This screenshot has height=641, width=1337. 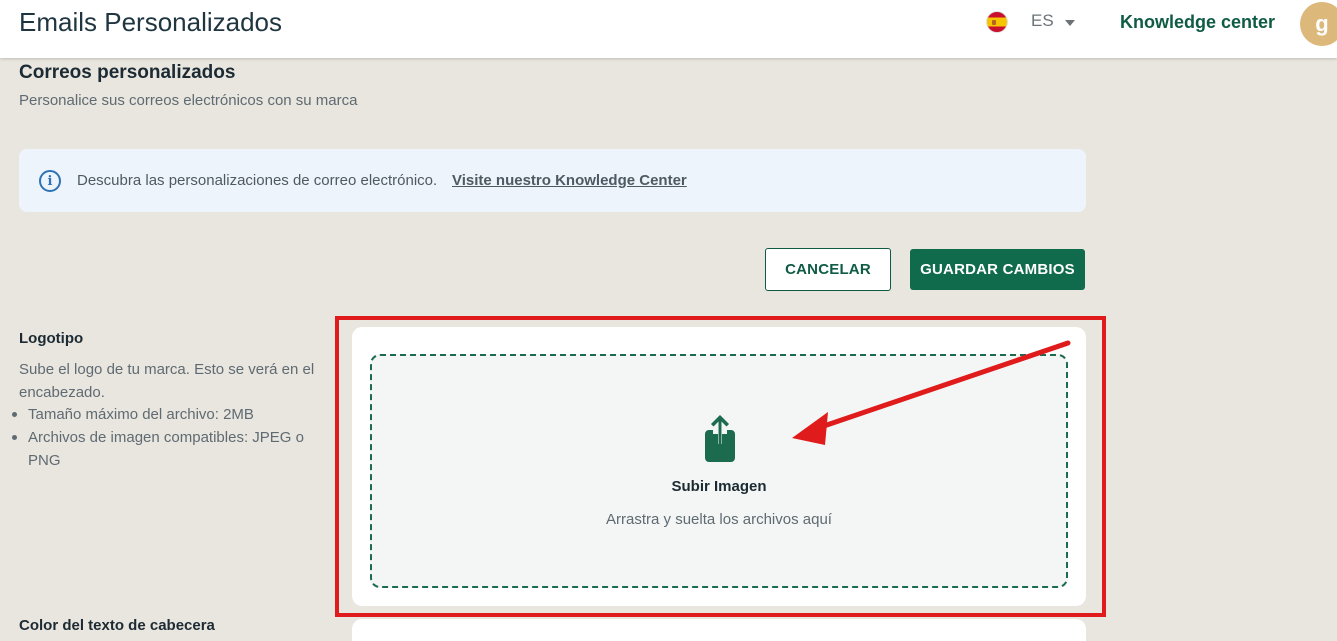 What do you see at coordinates (569, 180) in the screenshot?
I see `knowledge-center-banner-link: Visite nuestro Knowledge Center` at bounding box center [569, 180].